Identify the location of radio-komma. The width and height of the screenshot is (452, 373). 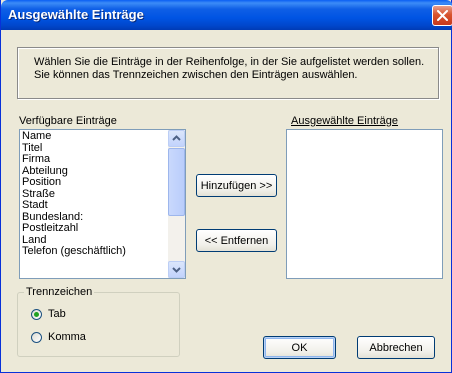
(36, 337).